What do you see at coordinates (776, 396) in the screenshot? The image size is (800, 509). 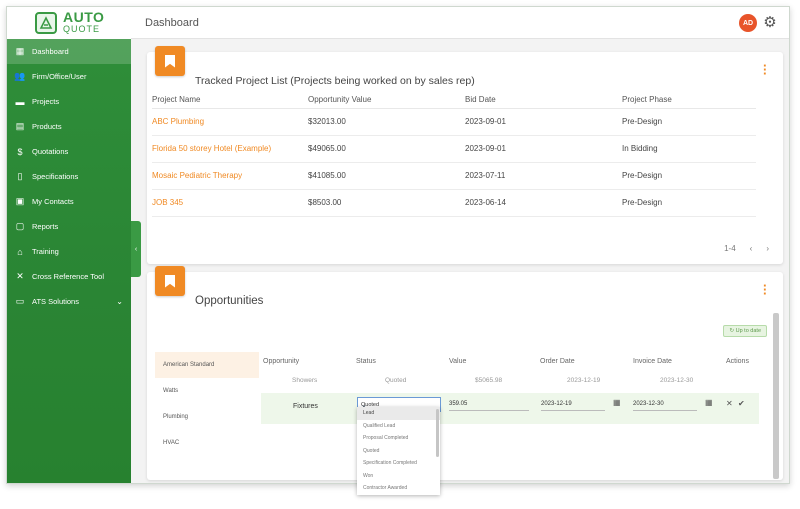 I see `scrollbar` at bounding box center [776, 396].